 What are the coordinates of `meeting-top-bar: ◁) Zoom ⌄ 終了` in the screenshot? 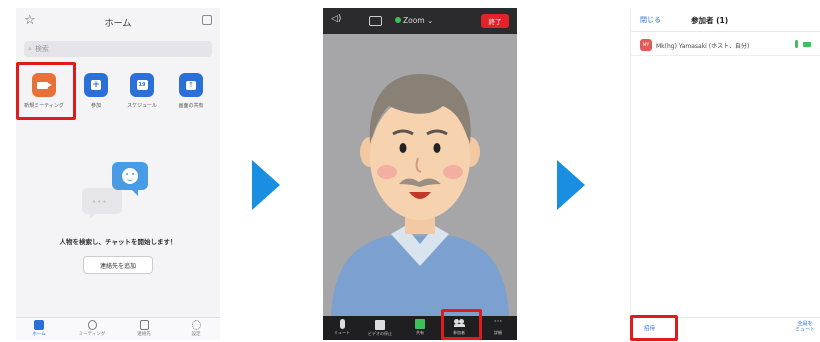 It's located at (420, 21).